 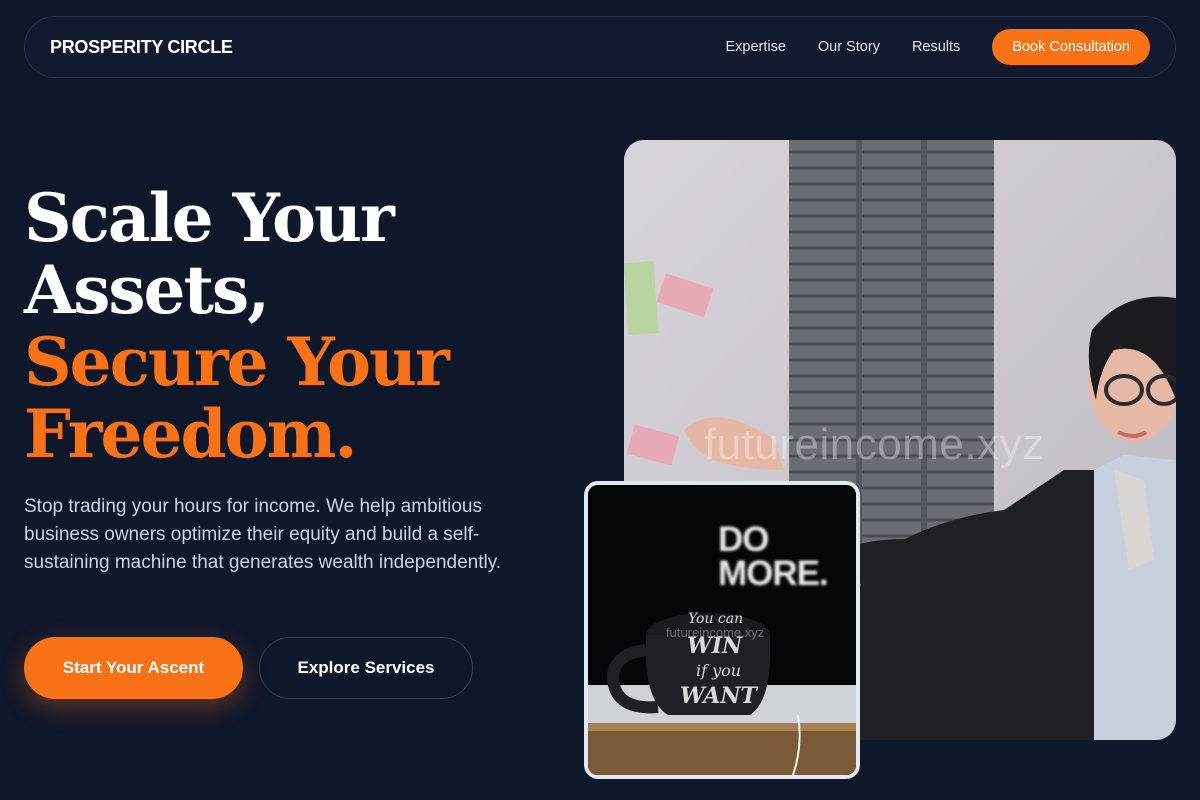 I want to click on headline-line-3: Secure Your, so click(x=237, y=362).